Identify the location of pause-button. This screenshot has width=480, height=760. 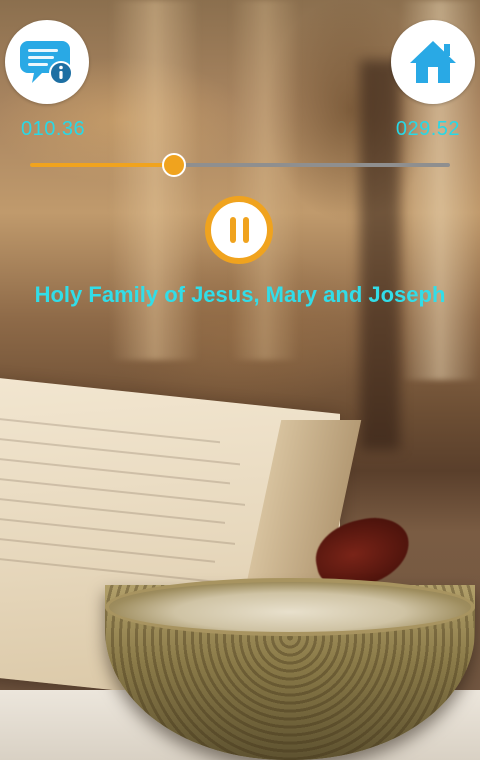
(239, 230).